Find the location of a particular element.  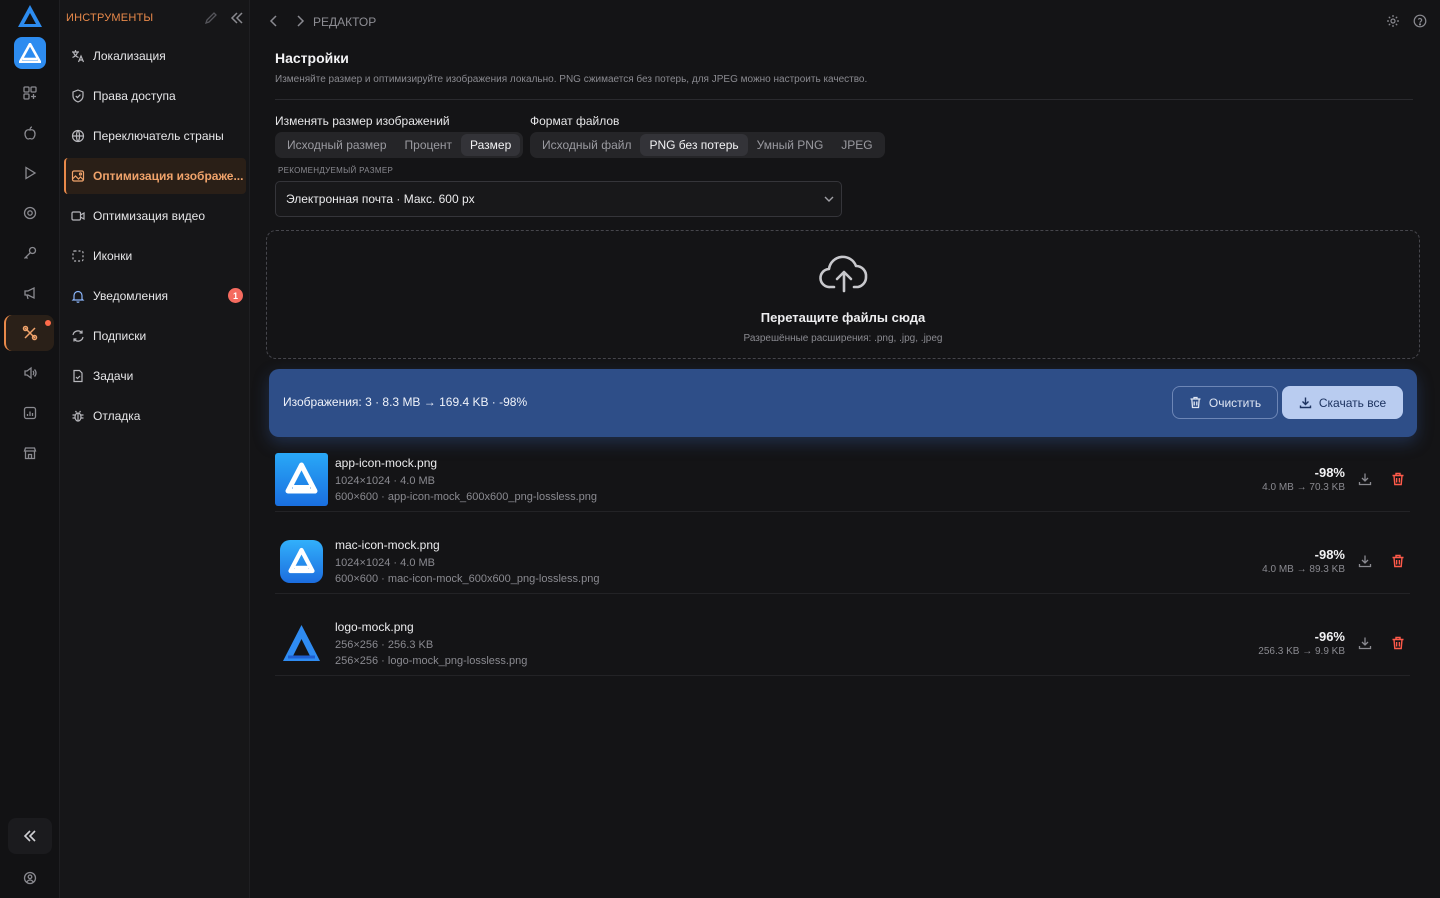

user-icon is located at coordinates (30, 878).